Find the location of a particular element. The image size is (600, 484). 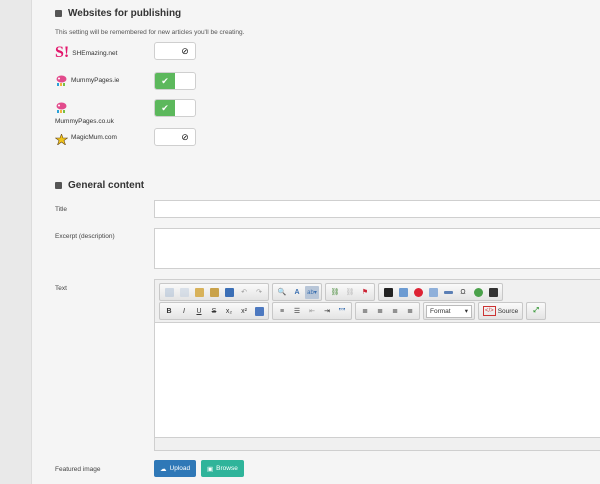

mummypages-ie-logo-icon is located at coordinates (61, 80).